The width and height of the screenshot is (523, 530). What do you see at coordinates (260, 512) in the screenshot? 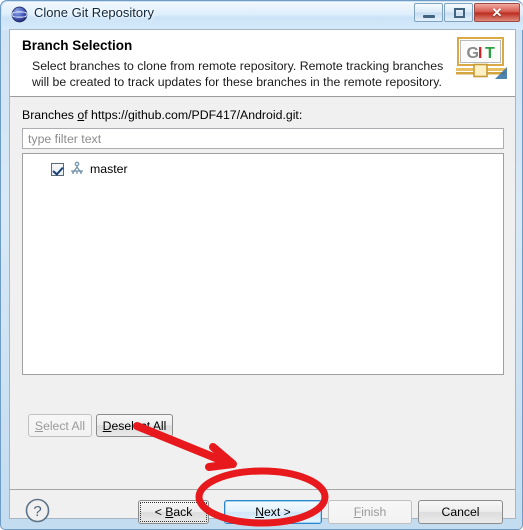
I see `next-mnemonic: N` at bounding box center [260, 512].